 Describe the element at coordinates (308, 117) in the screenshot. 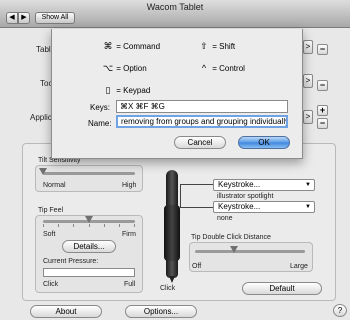

I see `application-scroll-right: >` at that location.